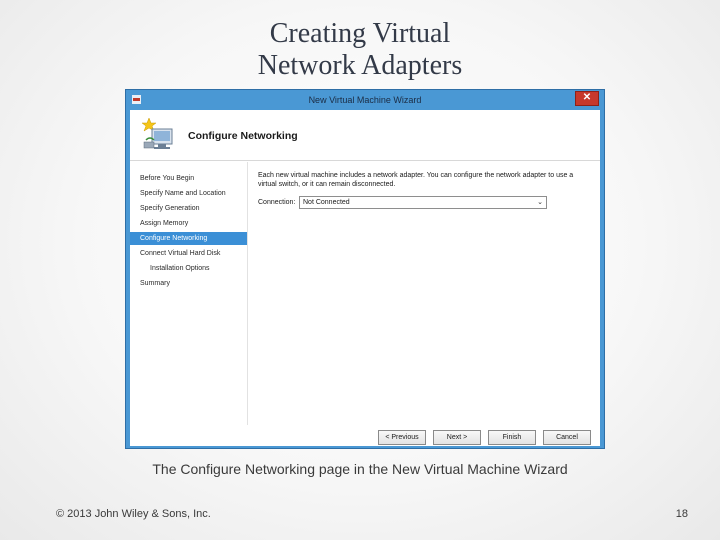  Describe the element at coordinates (188, 193) in the screenshot. I see `nav-item-specify-name-location: Specify Name and Location` at that location.